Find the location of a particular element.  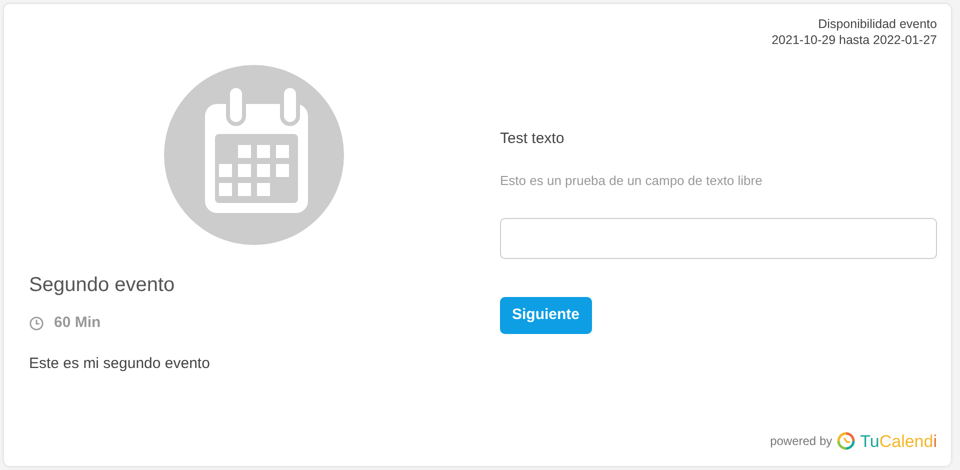

event-description: Este es mi segundo evento is located at coordinates (119, 364).